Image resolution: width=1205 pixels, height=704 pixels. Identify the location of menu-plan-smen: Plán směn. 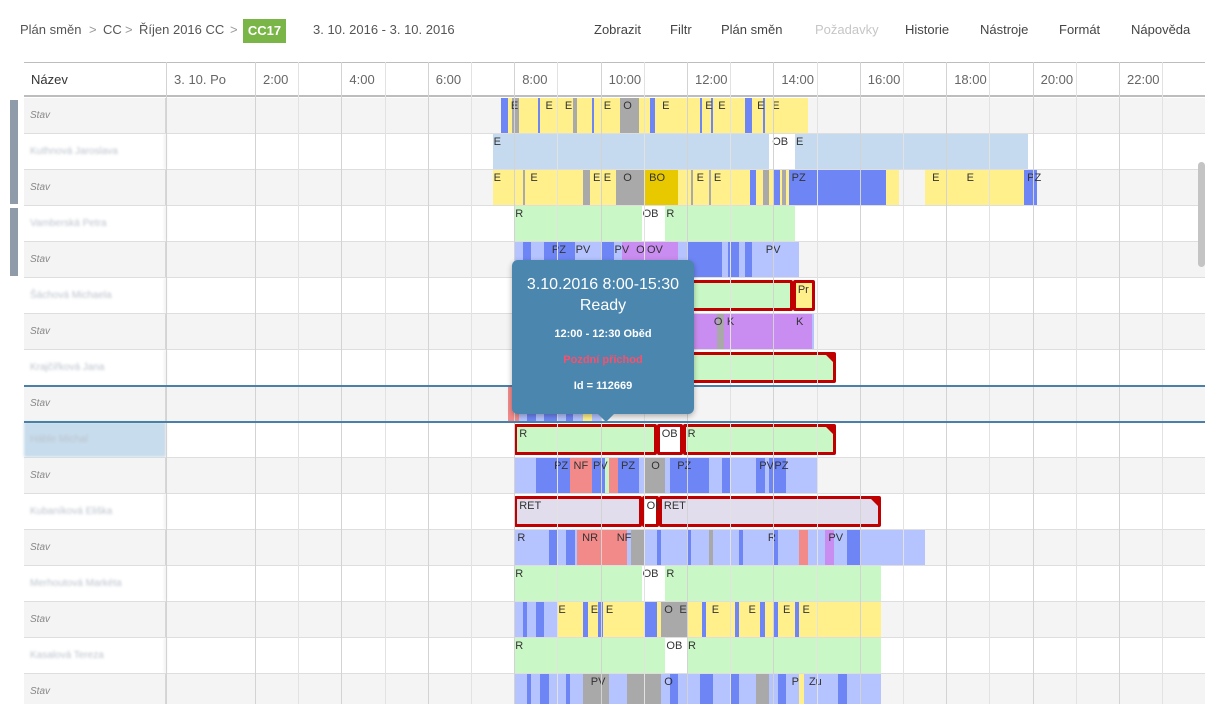
(751, 29).